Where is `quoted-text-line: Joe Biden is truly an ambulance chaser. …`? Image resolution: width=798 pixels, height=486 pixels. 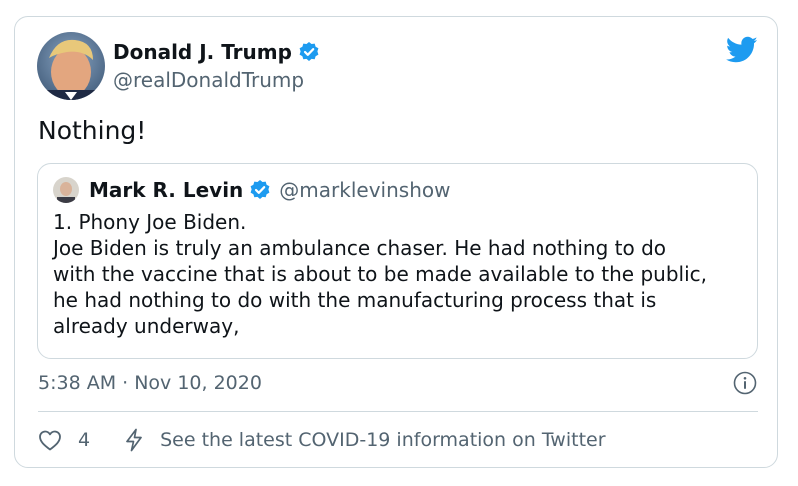 quoted-text-line: Joe Biden is truly an ambulance chaser. … is located at coordinates (359, 248).